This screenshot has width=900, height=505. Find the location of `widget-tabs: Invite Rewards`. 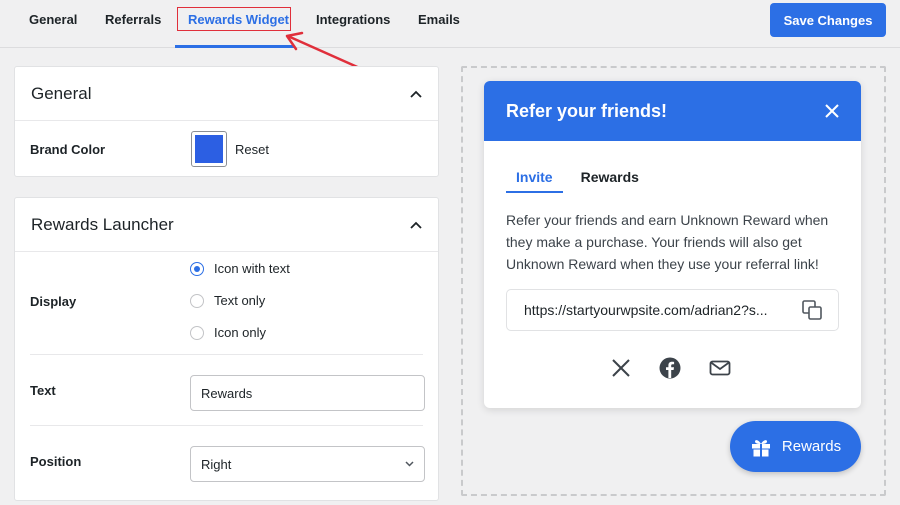

widget-tabs: Invite Rewards is located at coordinates (572, 181).